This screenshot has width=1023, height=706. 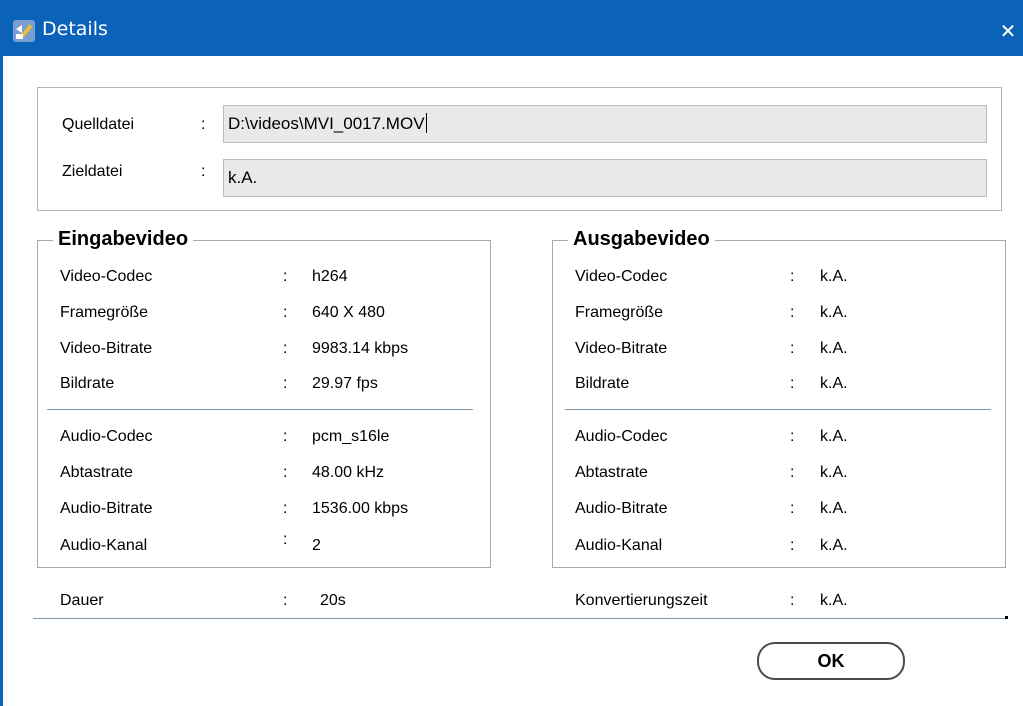 I want to click on output-sample-rate-value: k.A., so click(x=834, y=472).